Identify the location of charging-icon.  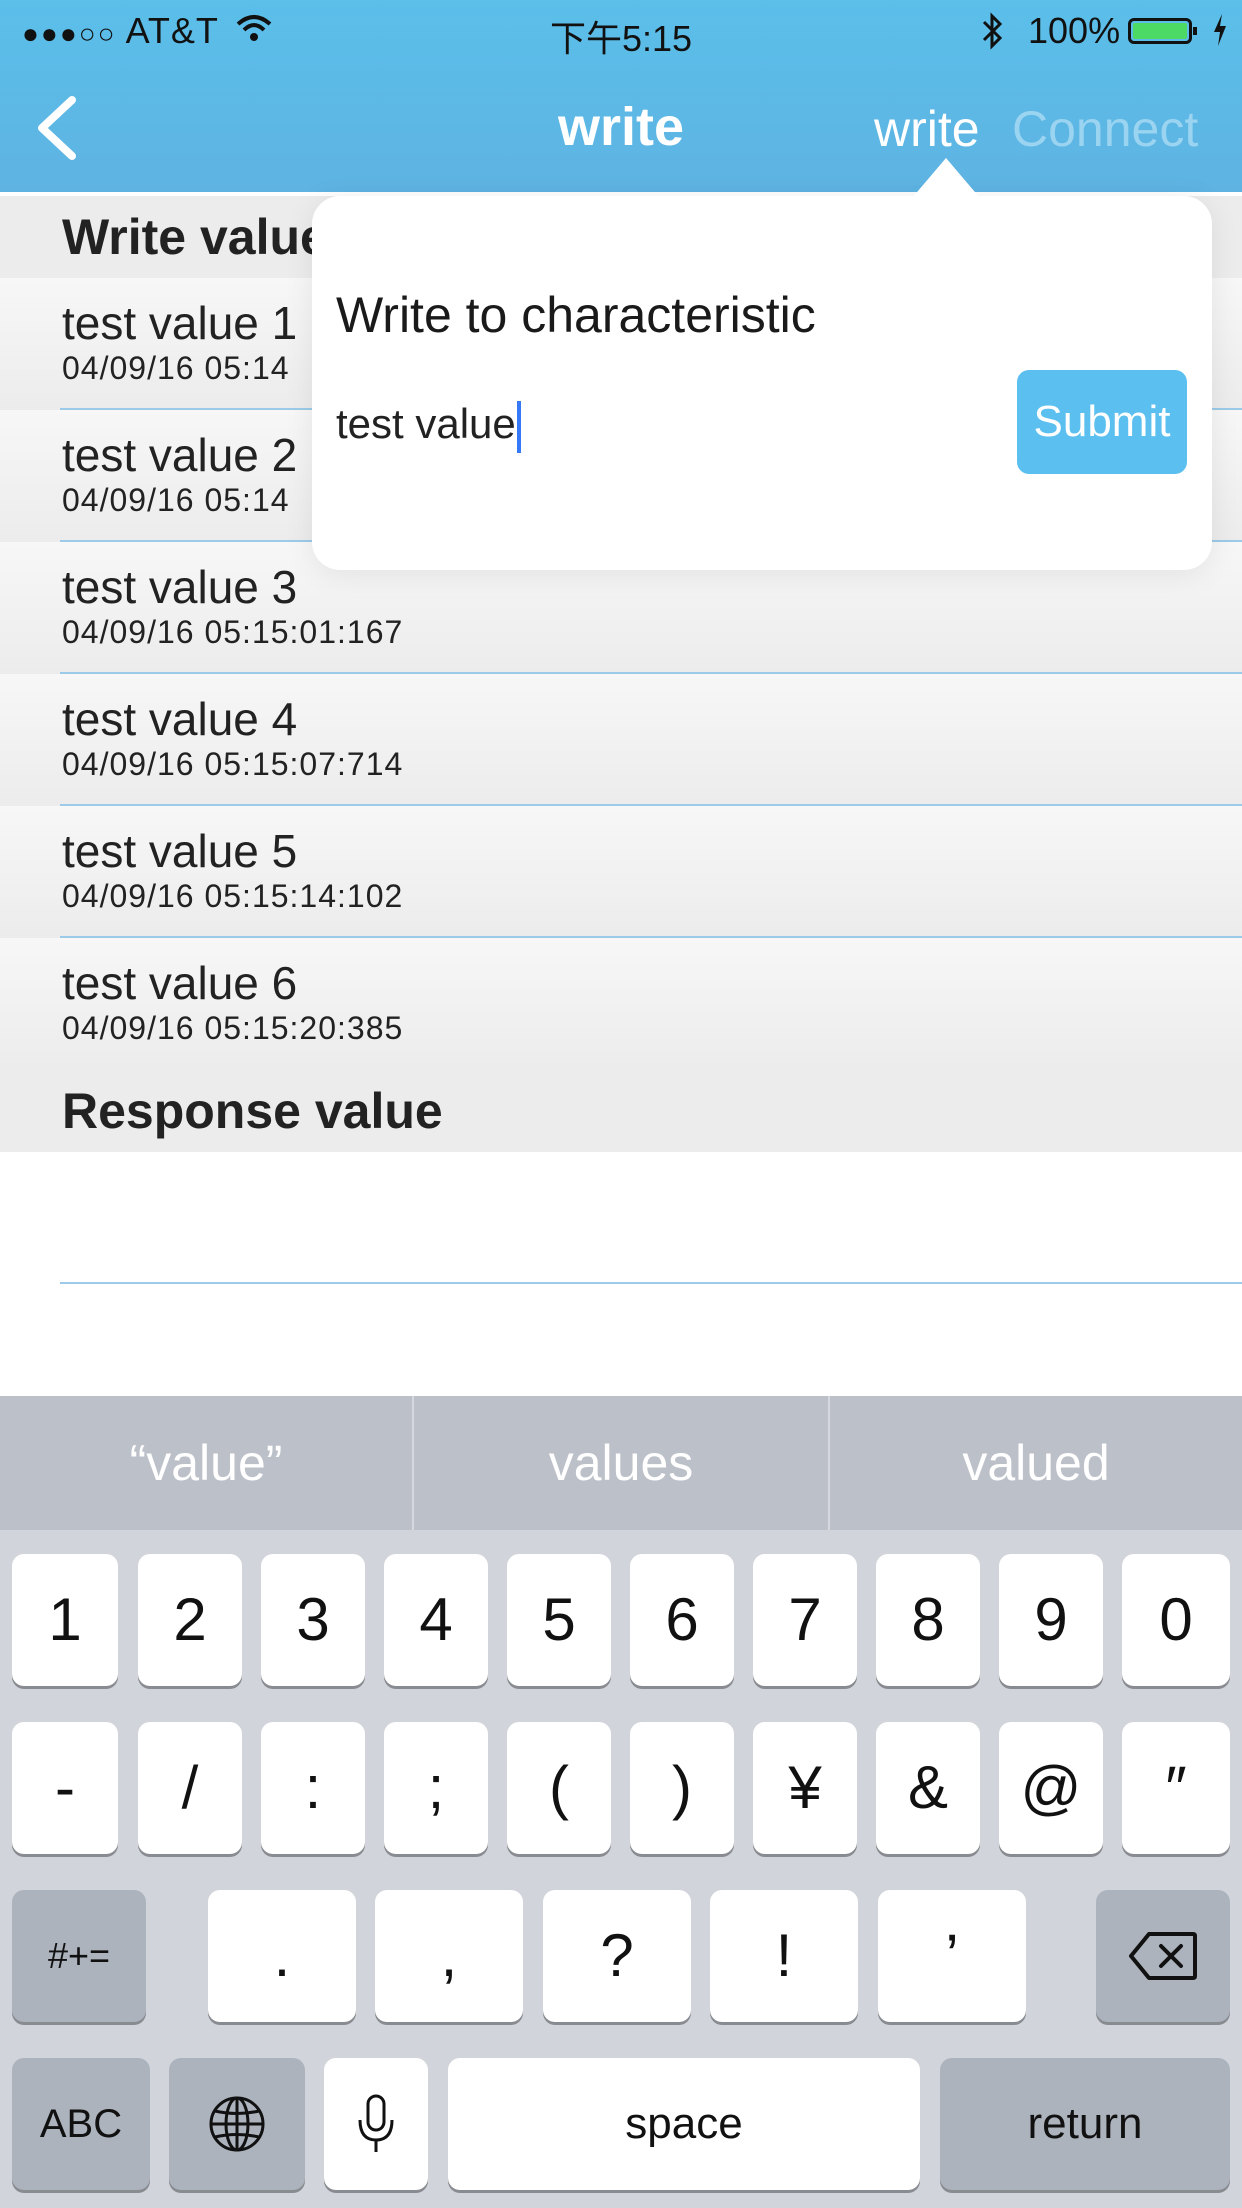
(1220, 30).